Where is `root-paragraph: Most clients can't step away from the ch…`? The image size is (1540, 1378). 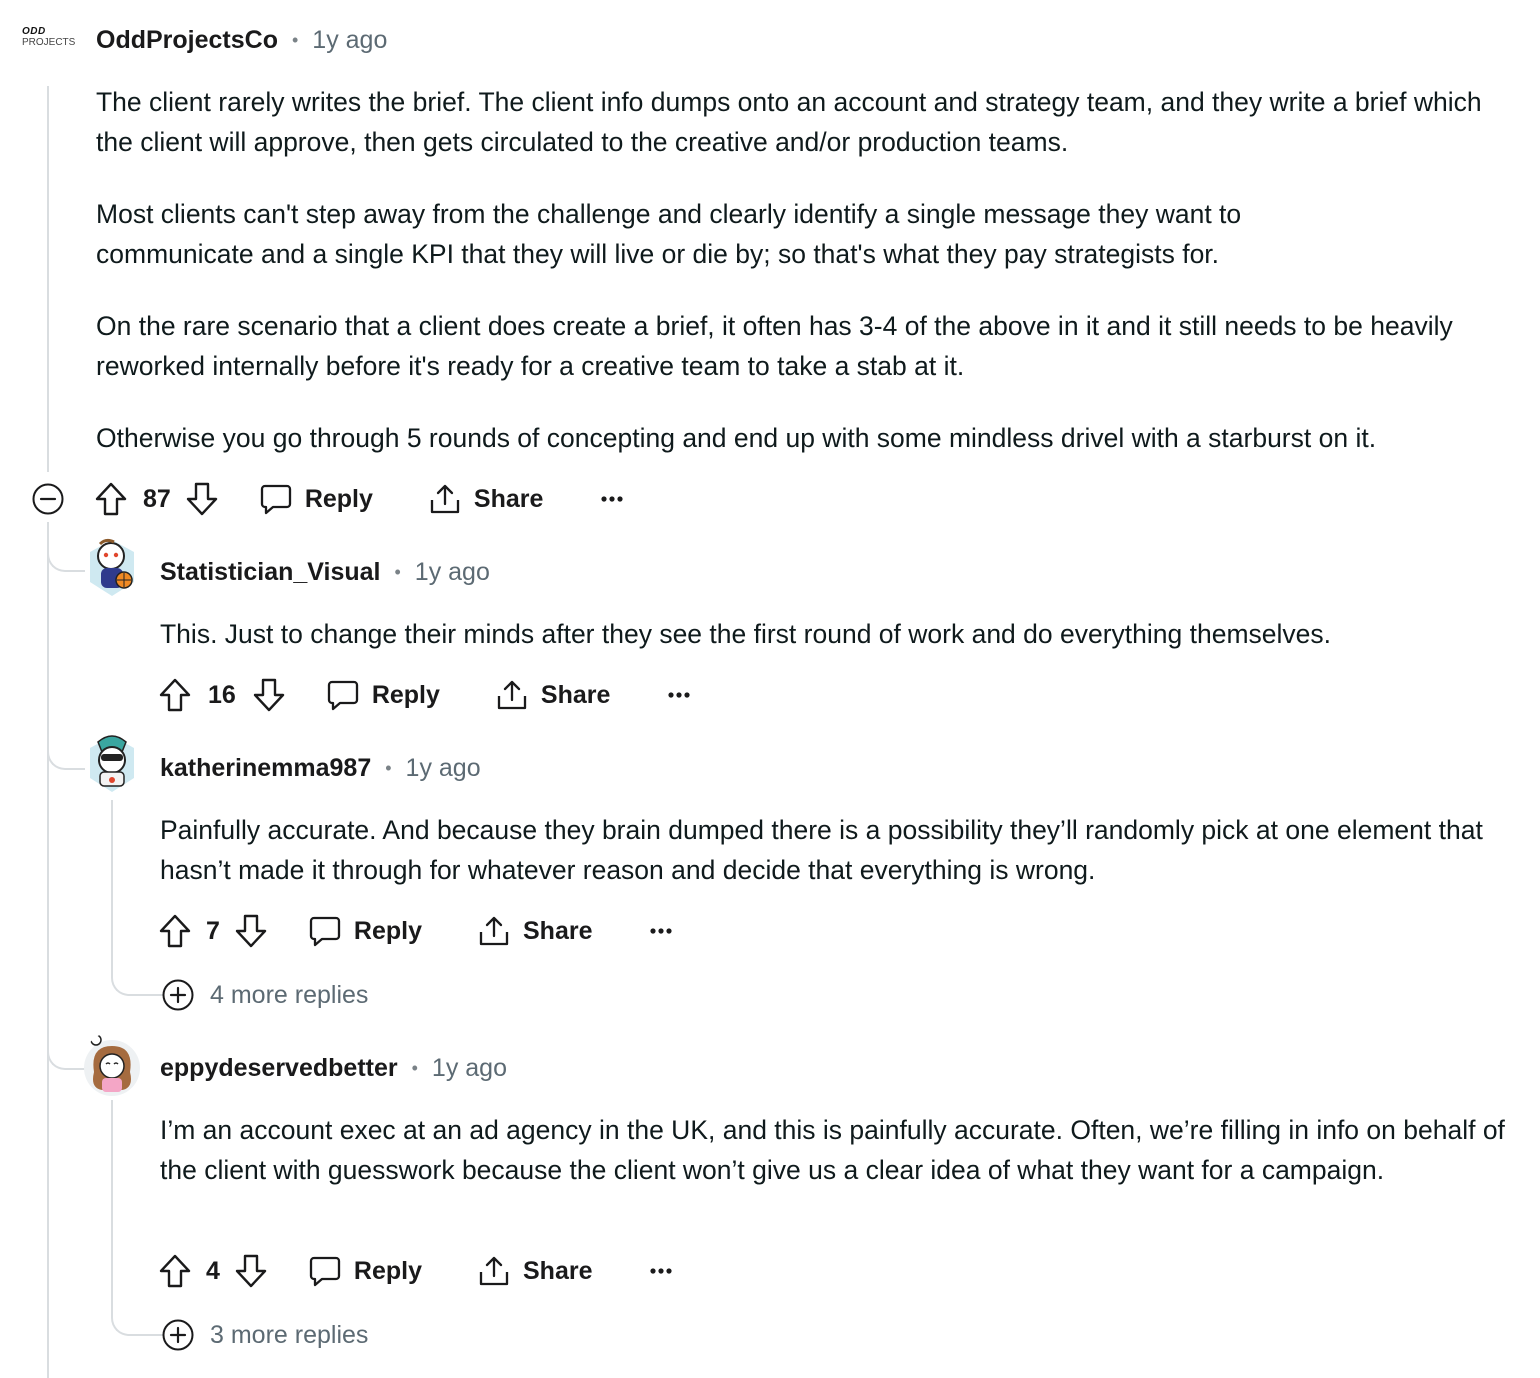 root-paragraph: Most clients can't step away from the ch… is located at coordinates (669, 234).